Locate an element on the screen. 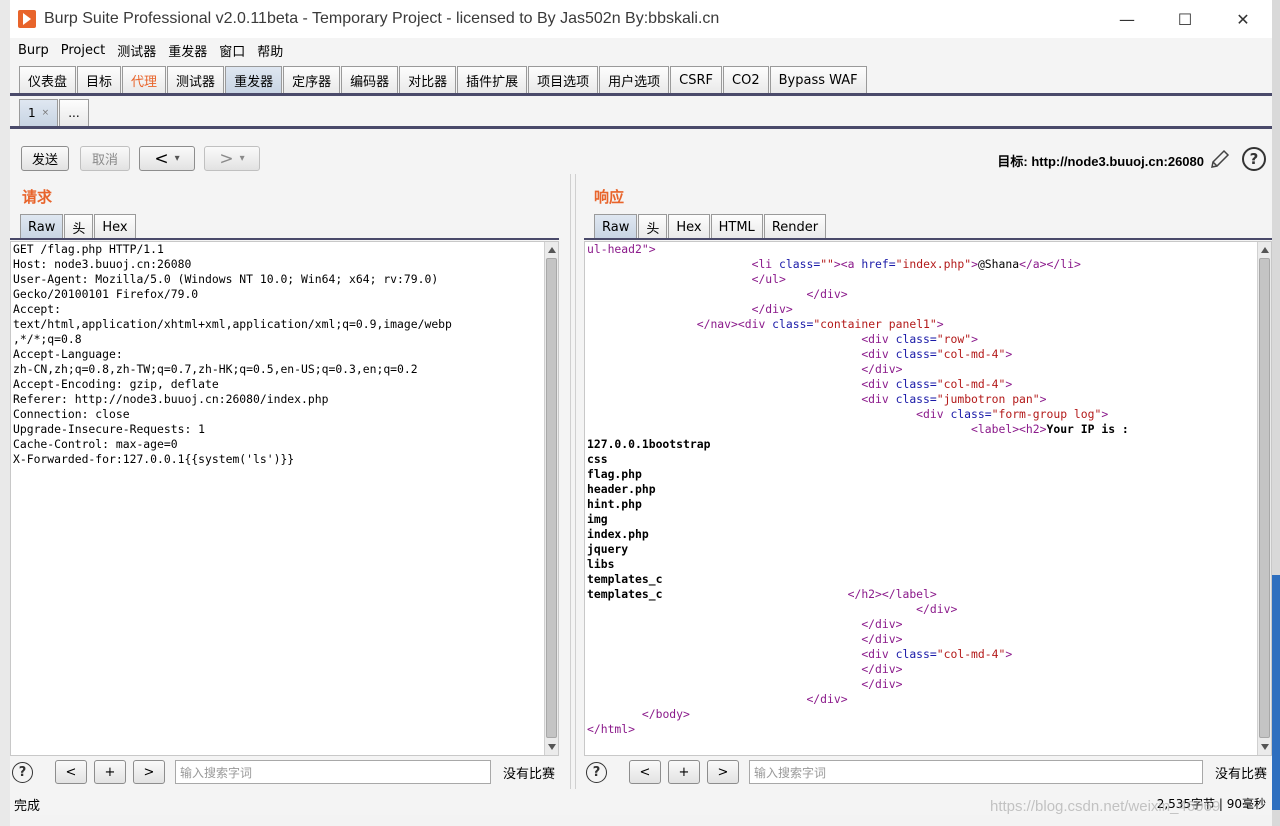  ls-output-line: 127.0.0.1bootstrap is located at coordinates (649, 444).